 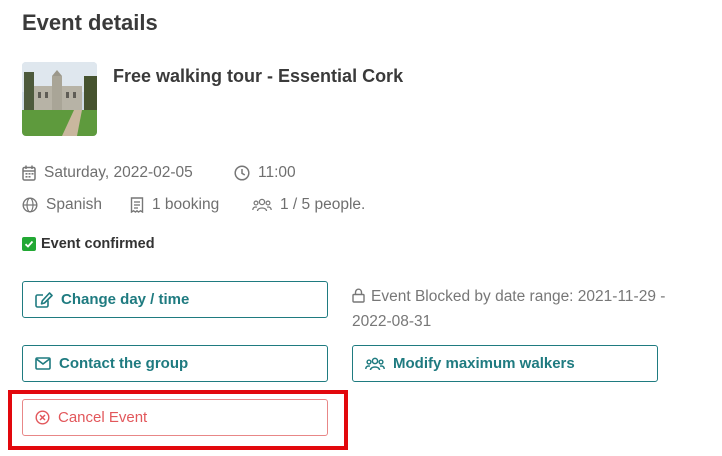 What do you see at coordinates (118, 172) in the screenshot?
I see `event-date-text: Saturday, 2022-02-05` at bounding box center [118, 172].